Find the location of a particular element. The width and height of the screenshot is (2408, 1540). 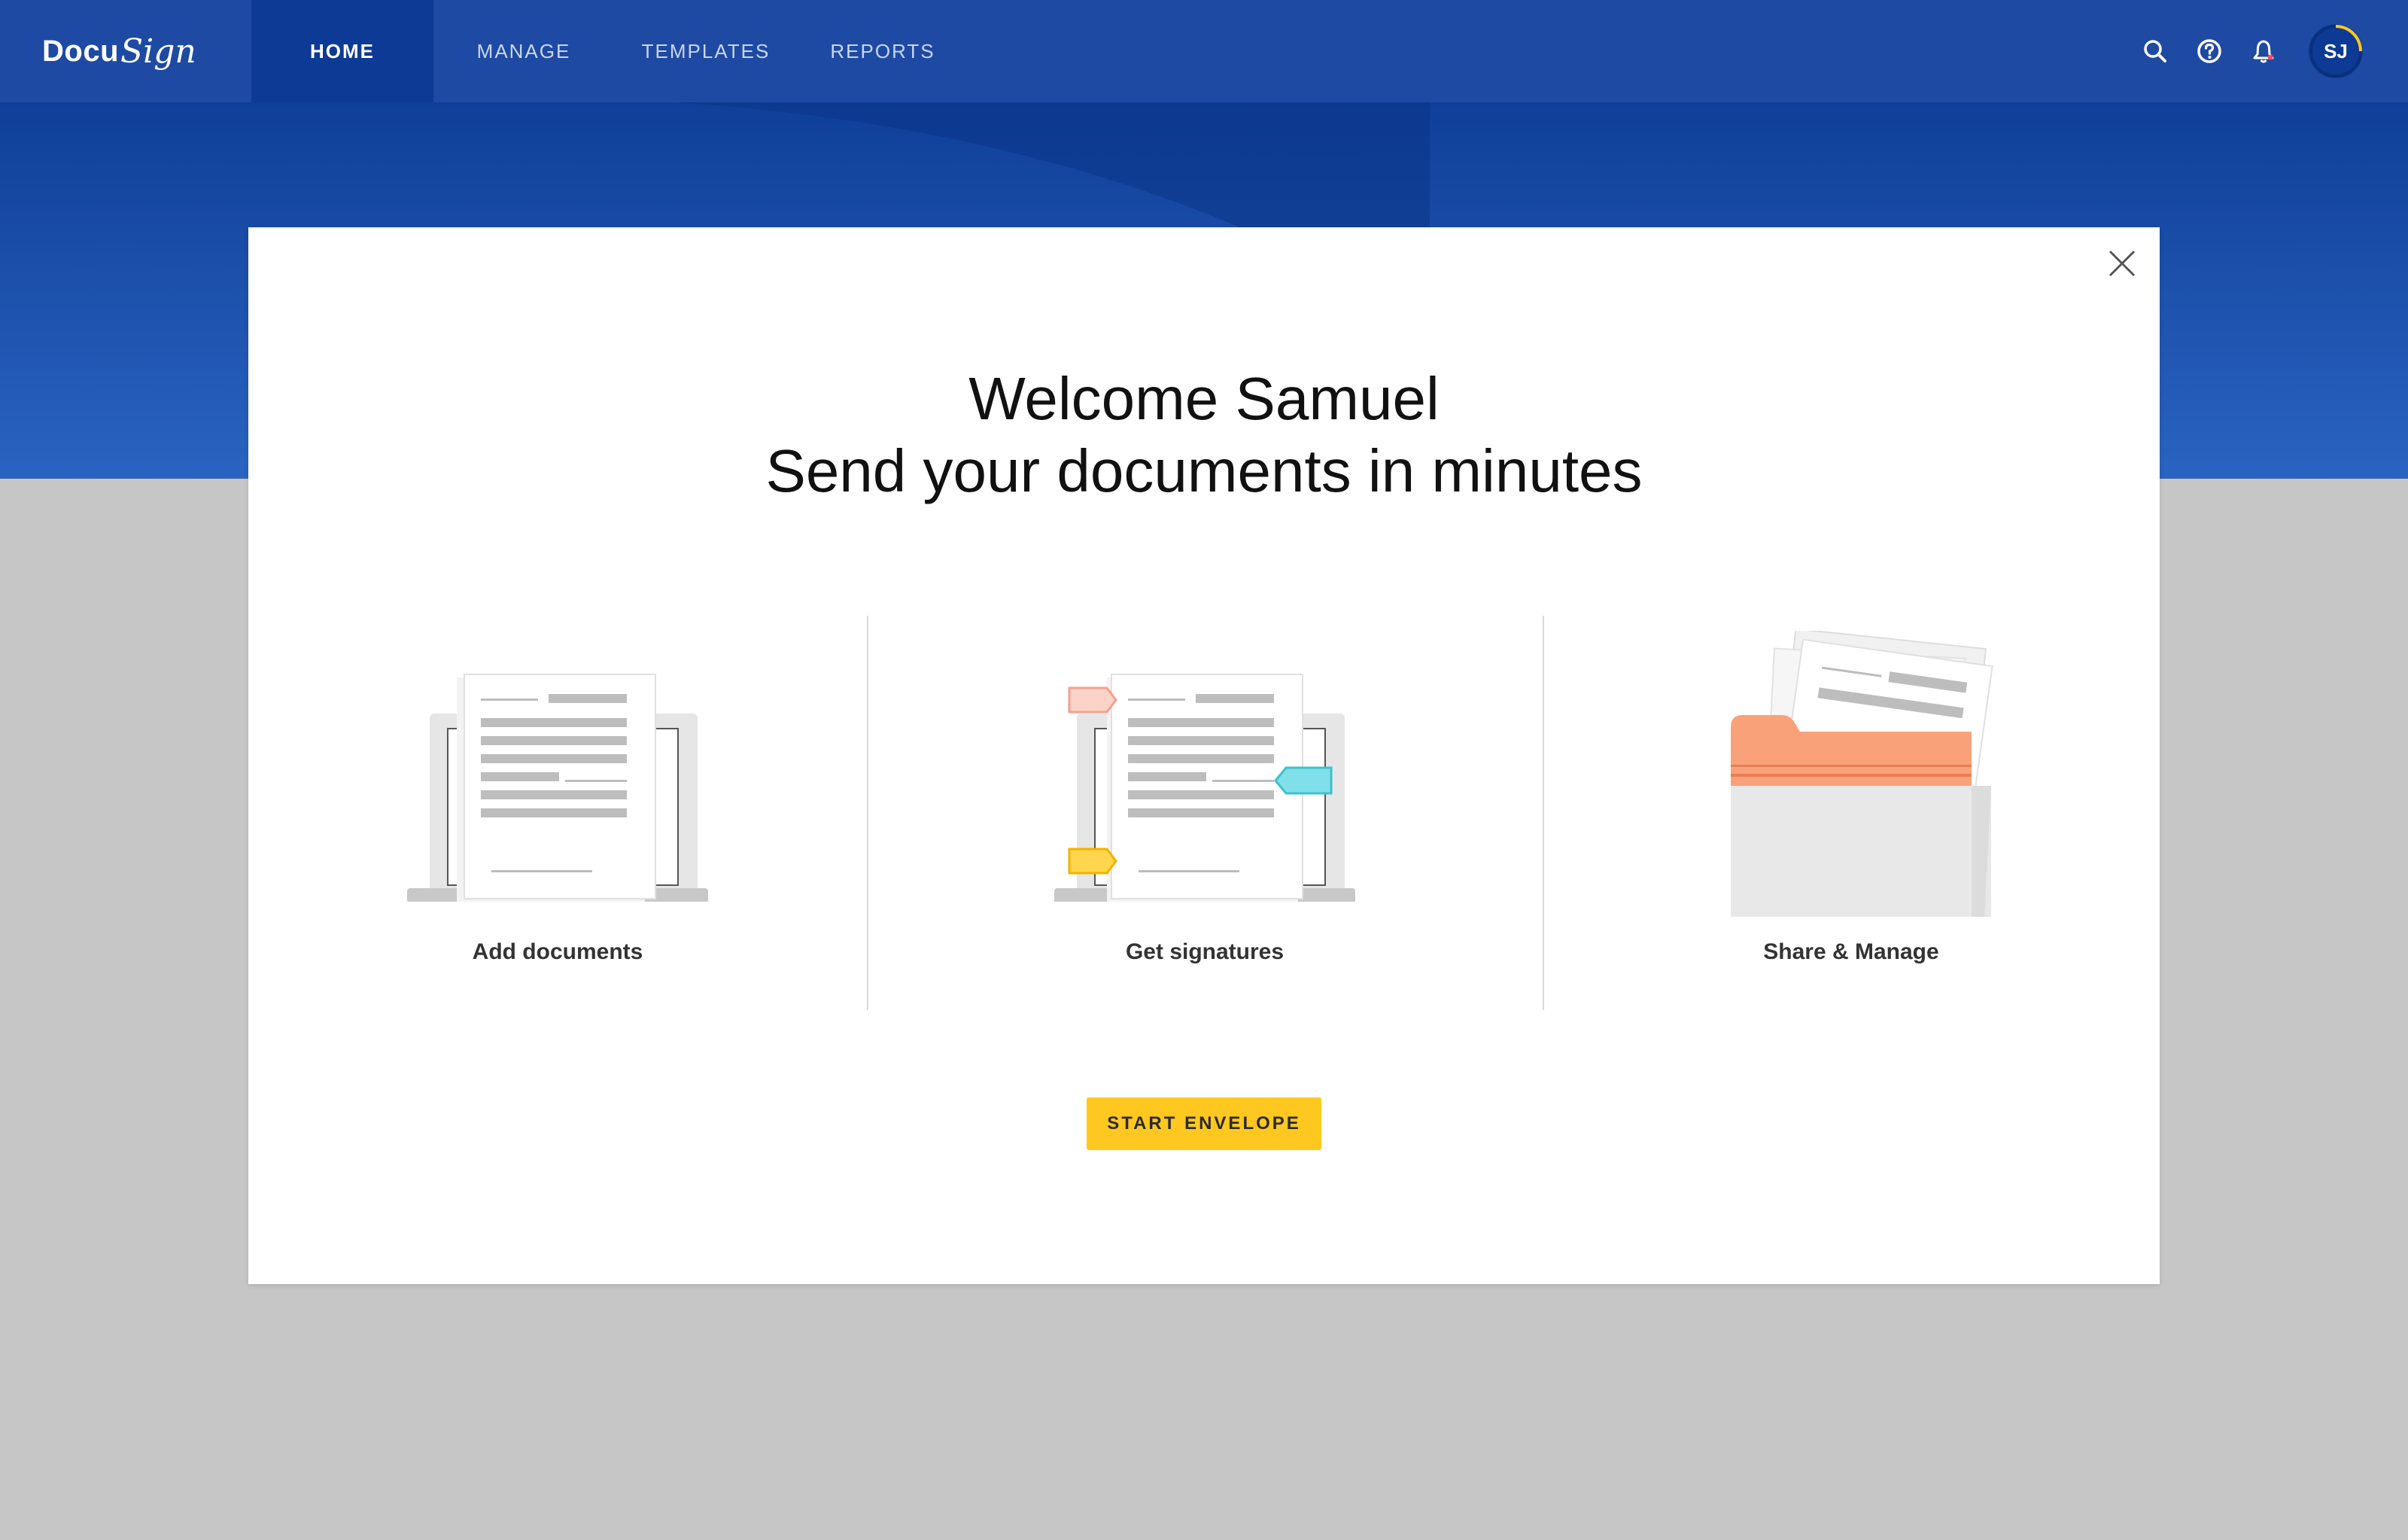

tab-manage: MANAGE is located at coordinates (523, 51).